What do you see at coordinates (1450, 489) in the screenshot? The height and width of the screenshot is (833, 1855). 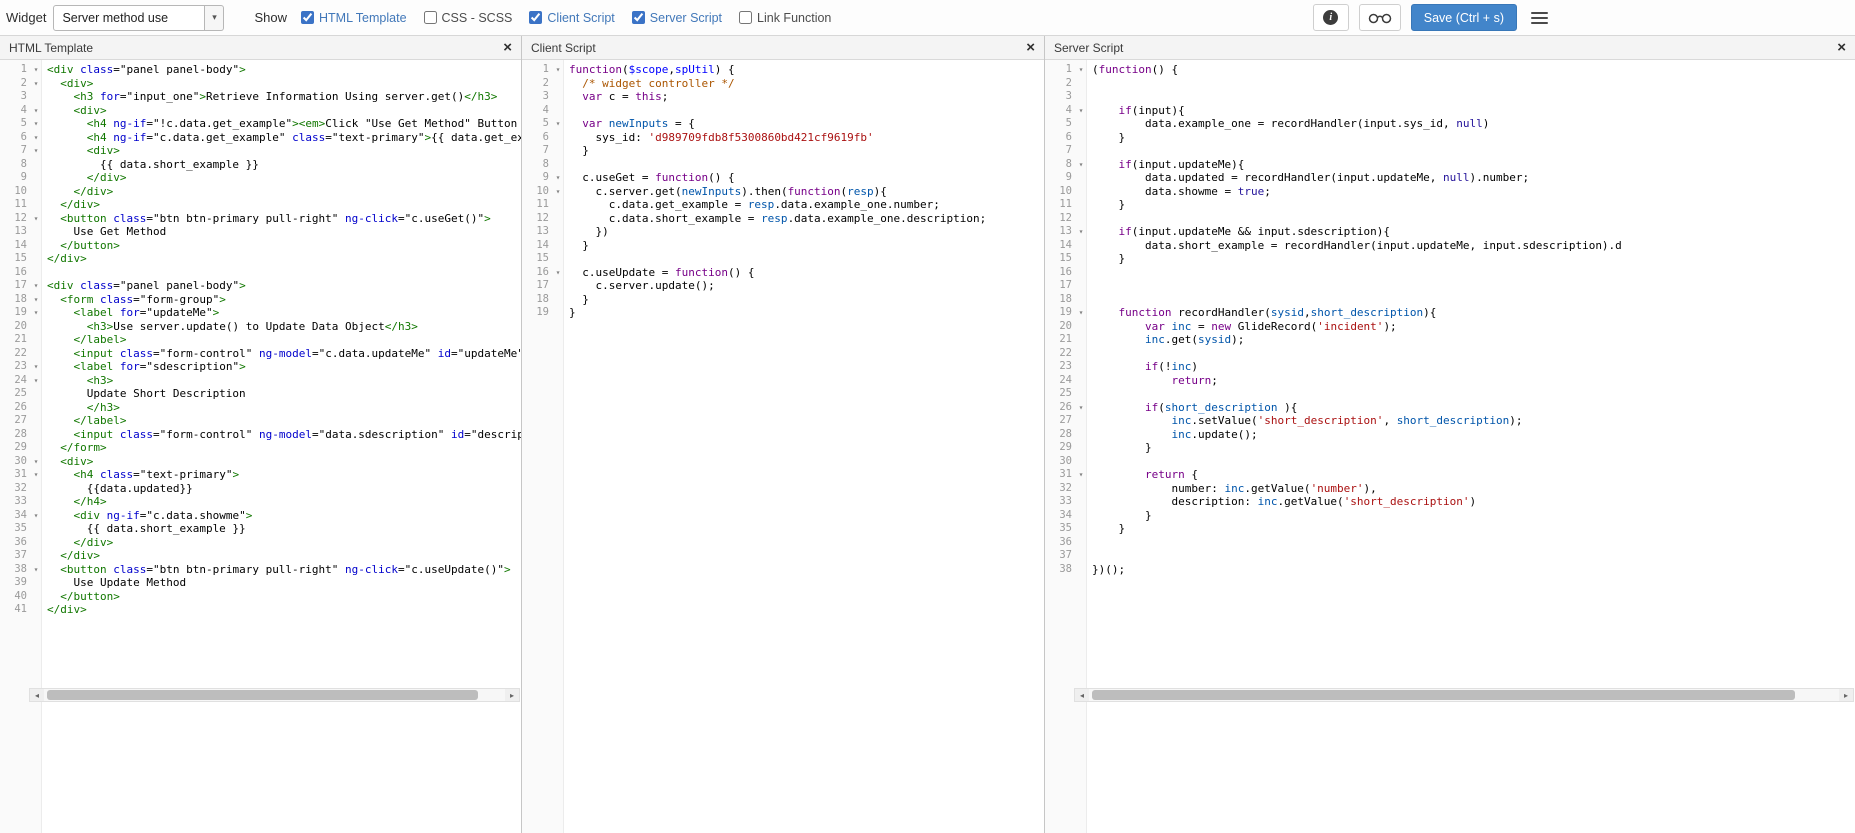 I see `code-line: 32 number: inc.getValue('number'),` at bounding box center [1450, 489].